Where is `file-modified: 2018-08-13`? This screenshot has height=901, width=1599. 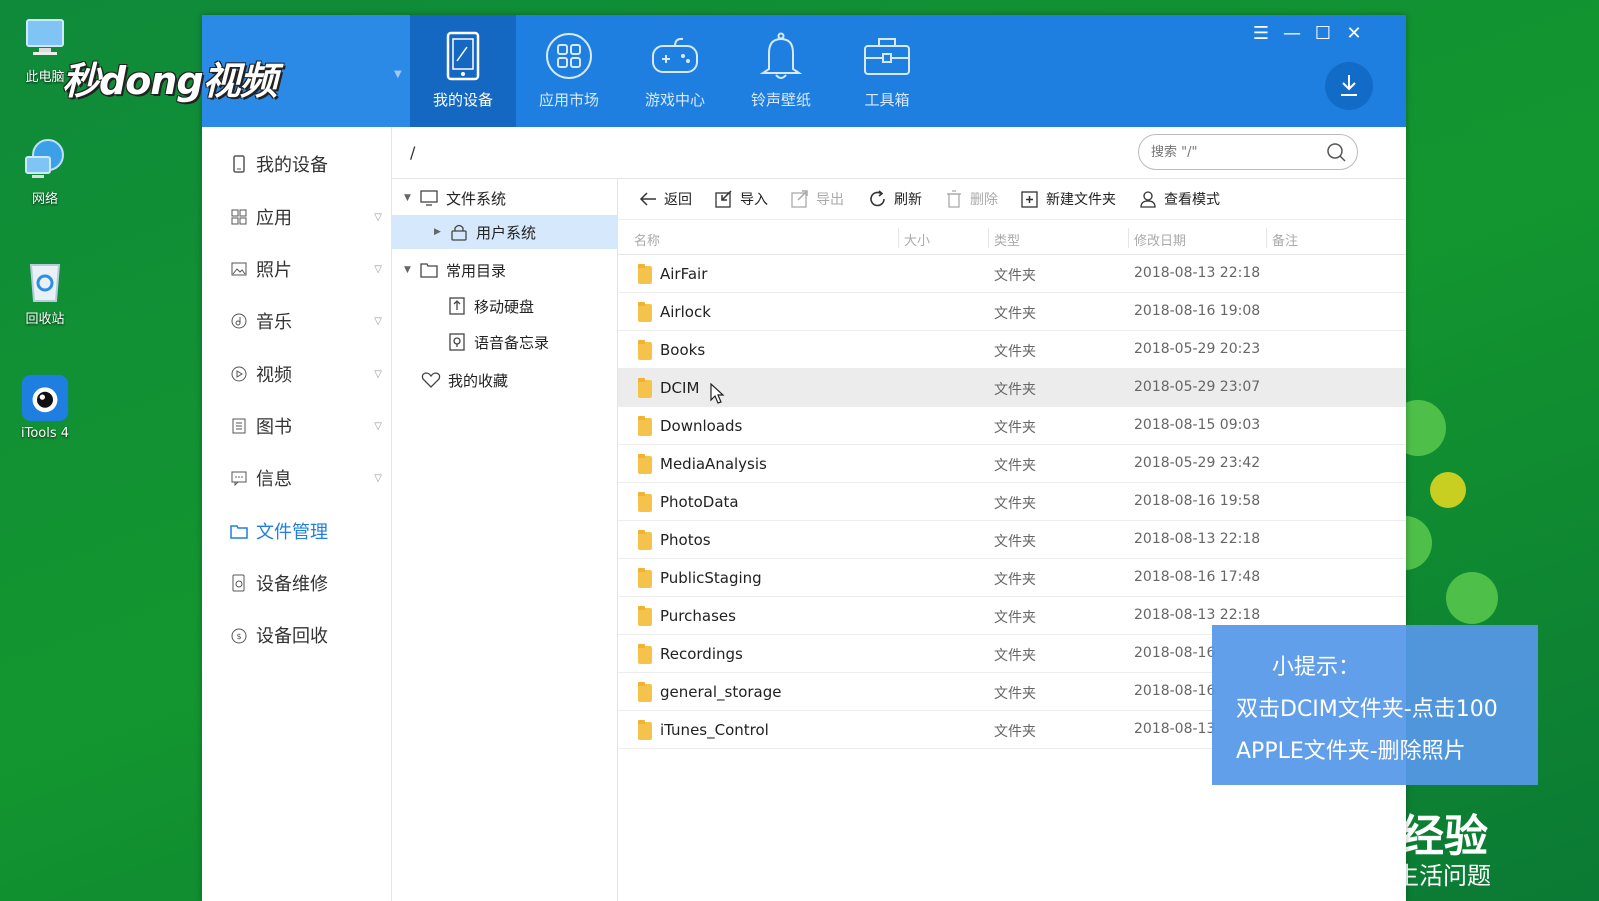 file-modified: 2018-08-13 is located at coordinates (1175, 729).